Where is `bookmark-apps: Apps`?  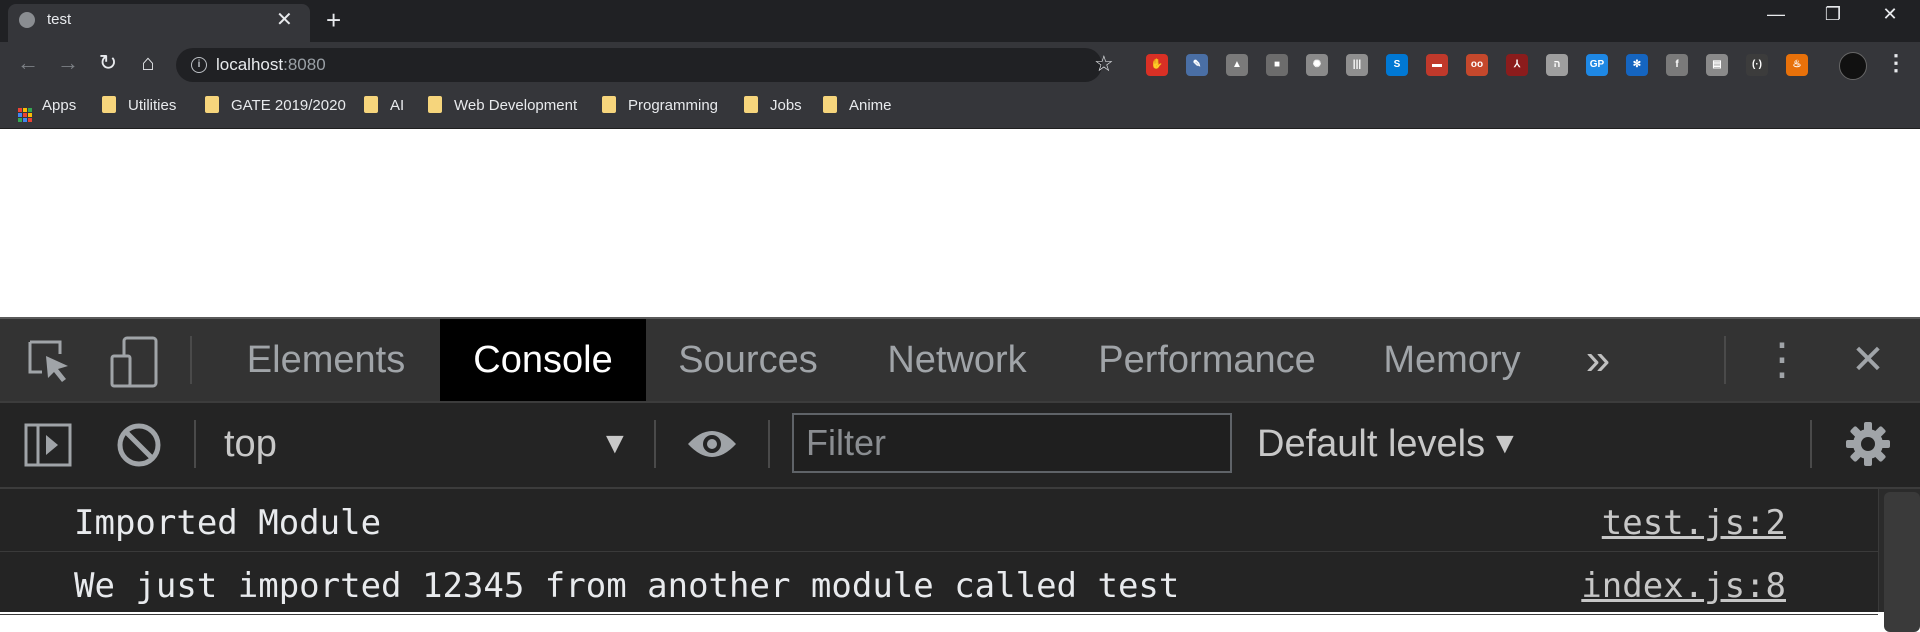
bookmark-apps: Apps is located at coordinates (47, 108).